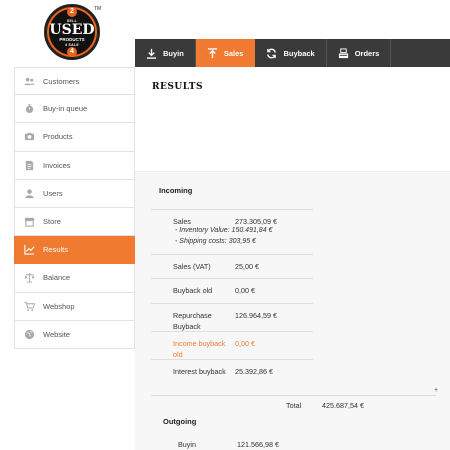 Image resolution: width=450 pixels, height=450 pixels. Describe the element at coordinates (72, 12) in the screenshot. I see `logo-top-number: 2` at that location.